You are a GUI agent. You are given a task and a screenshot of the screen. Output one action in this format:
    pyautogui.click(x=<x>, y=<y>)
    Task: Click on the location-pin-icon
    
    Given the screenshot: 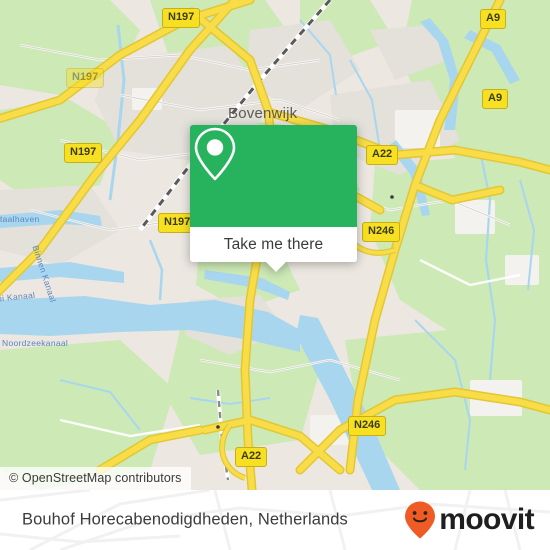 What is the action you would take?
    pyautogui.click(x=215, y=154)
    